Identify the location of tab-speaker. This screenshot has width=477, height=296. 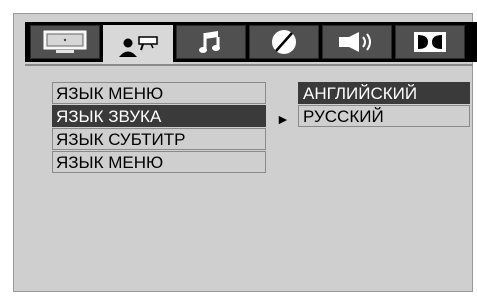
(357, 42).